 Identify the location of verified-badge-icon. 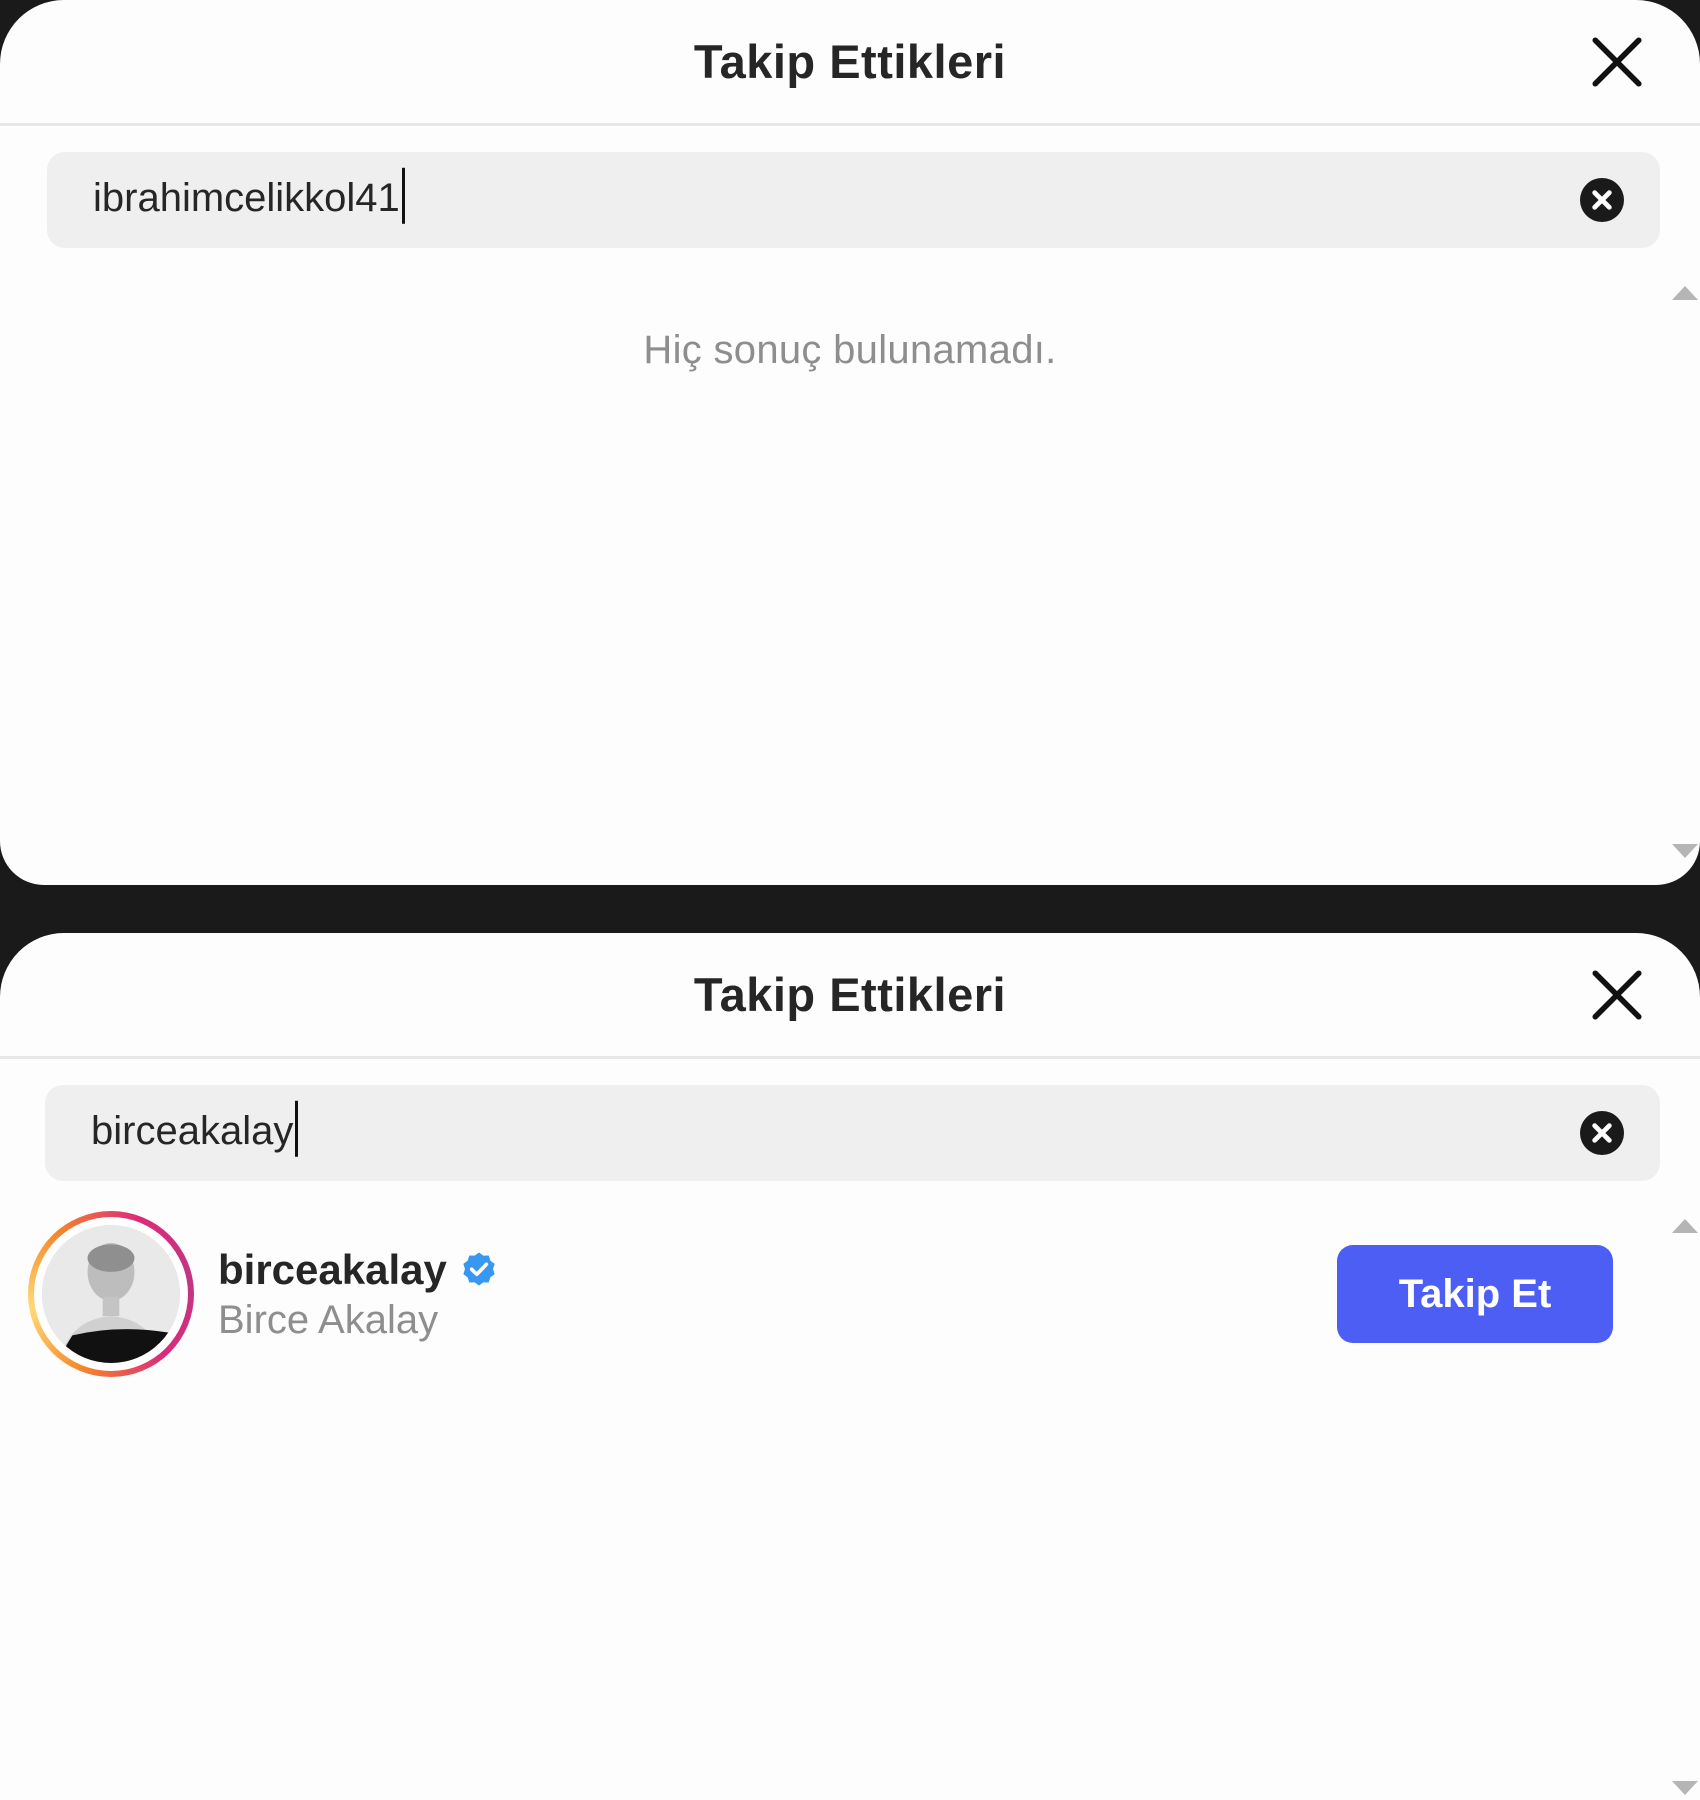
(479, 1270).